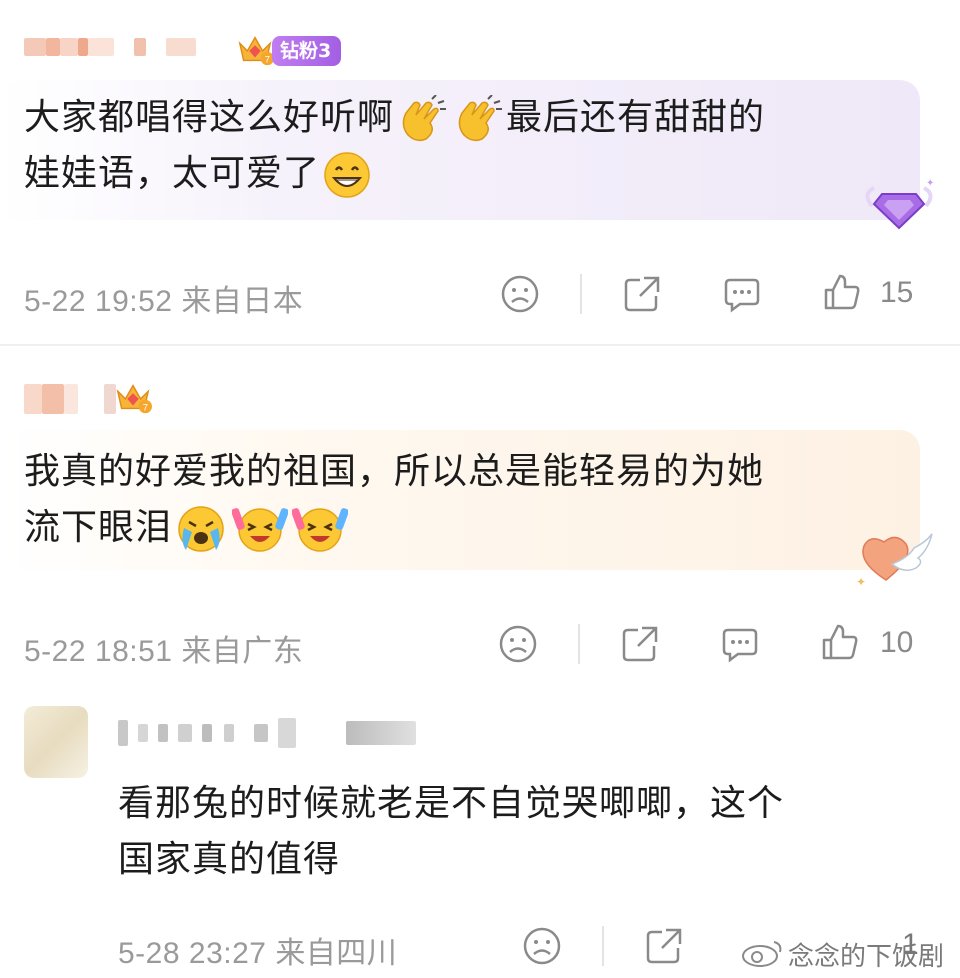 The image size is (960, 978). I want to click on comment-date: 5-28, so click(149, 953).